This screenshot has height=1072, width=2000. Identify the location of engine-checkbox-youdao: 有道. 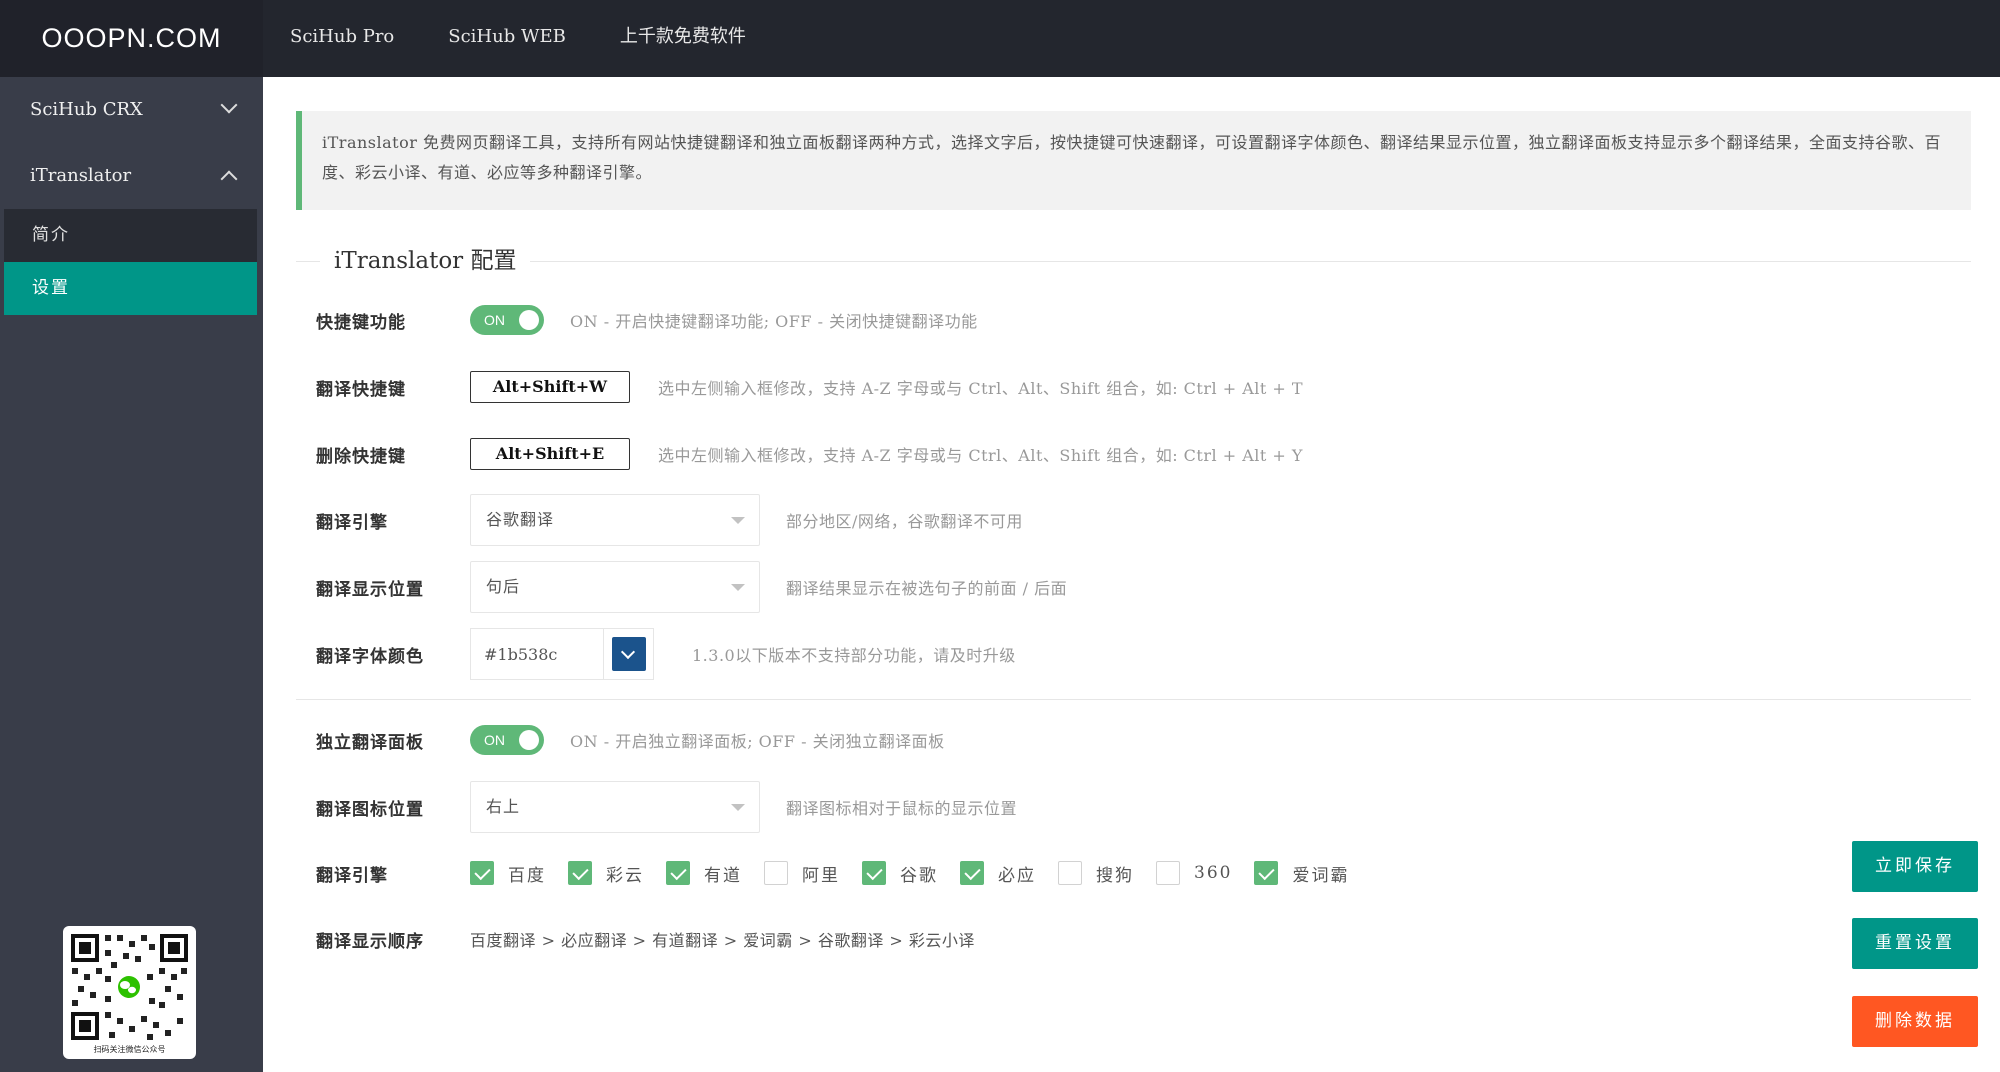
(704, 873).